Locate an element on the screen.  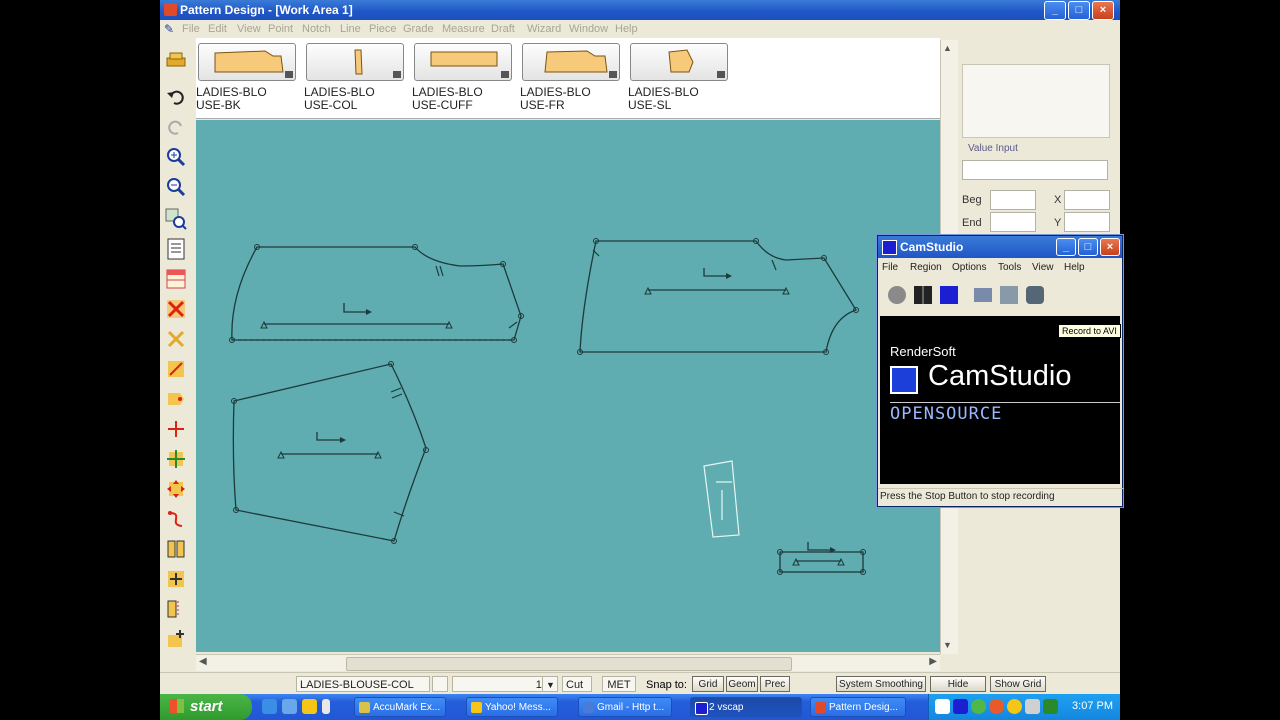
stop-icon is located at coordinates (949, 295).